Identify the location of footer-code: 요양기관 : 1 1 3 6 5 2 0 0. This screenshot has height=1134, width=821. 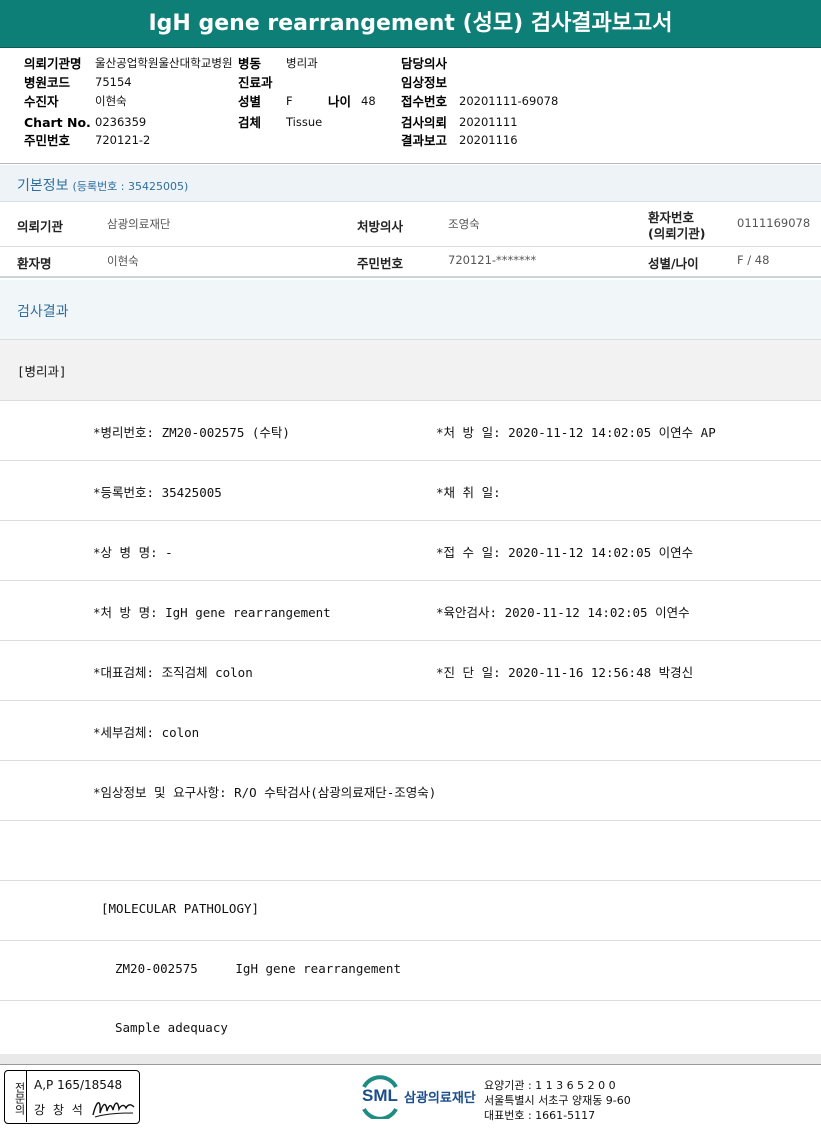
(550, 1085).